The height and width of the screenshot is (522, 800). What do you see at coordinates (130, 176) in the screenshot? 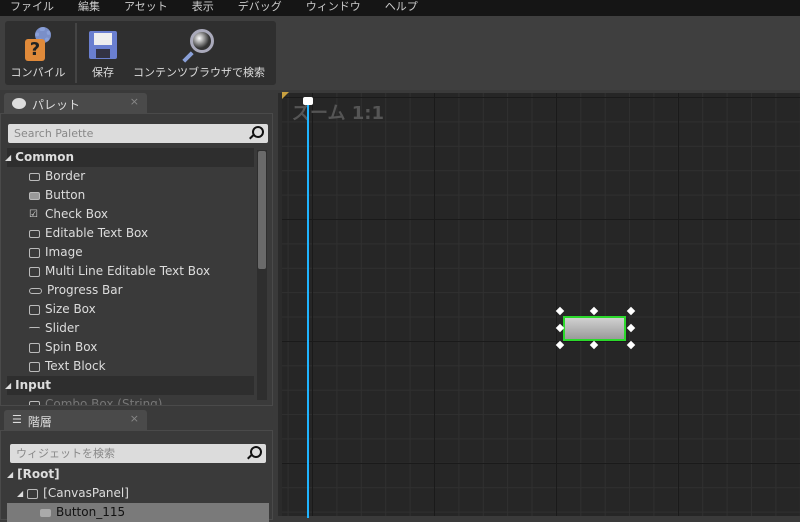
I see `list-item: Border` at bounding box center [130, 176].